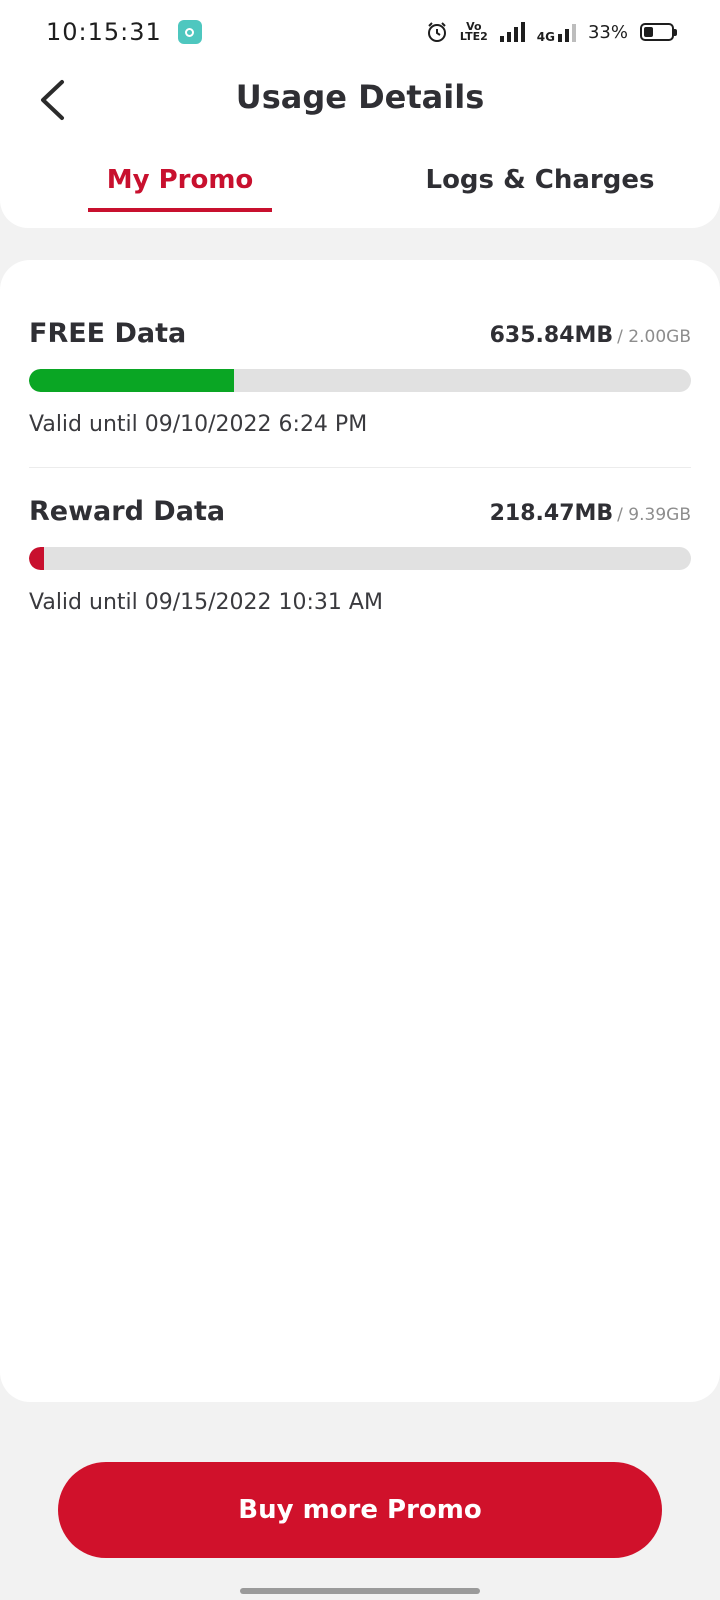  I want to click on network-type: 4G, so click(545, 37).